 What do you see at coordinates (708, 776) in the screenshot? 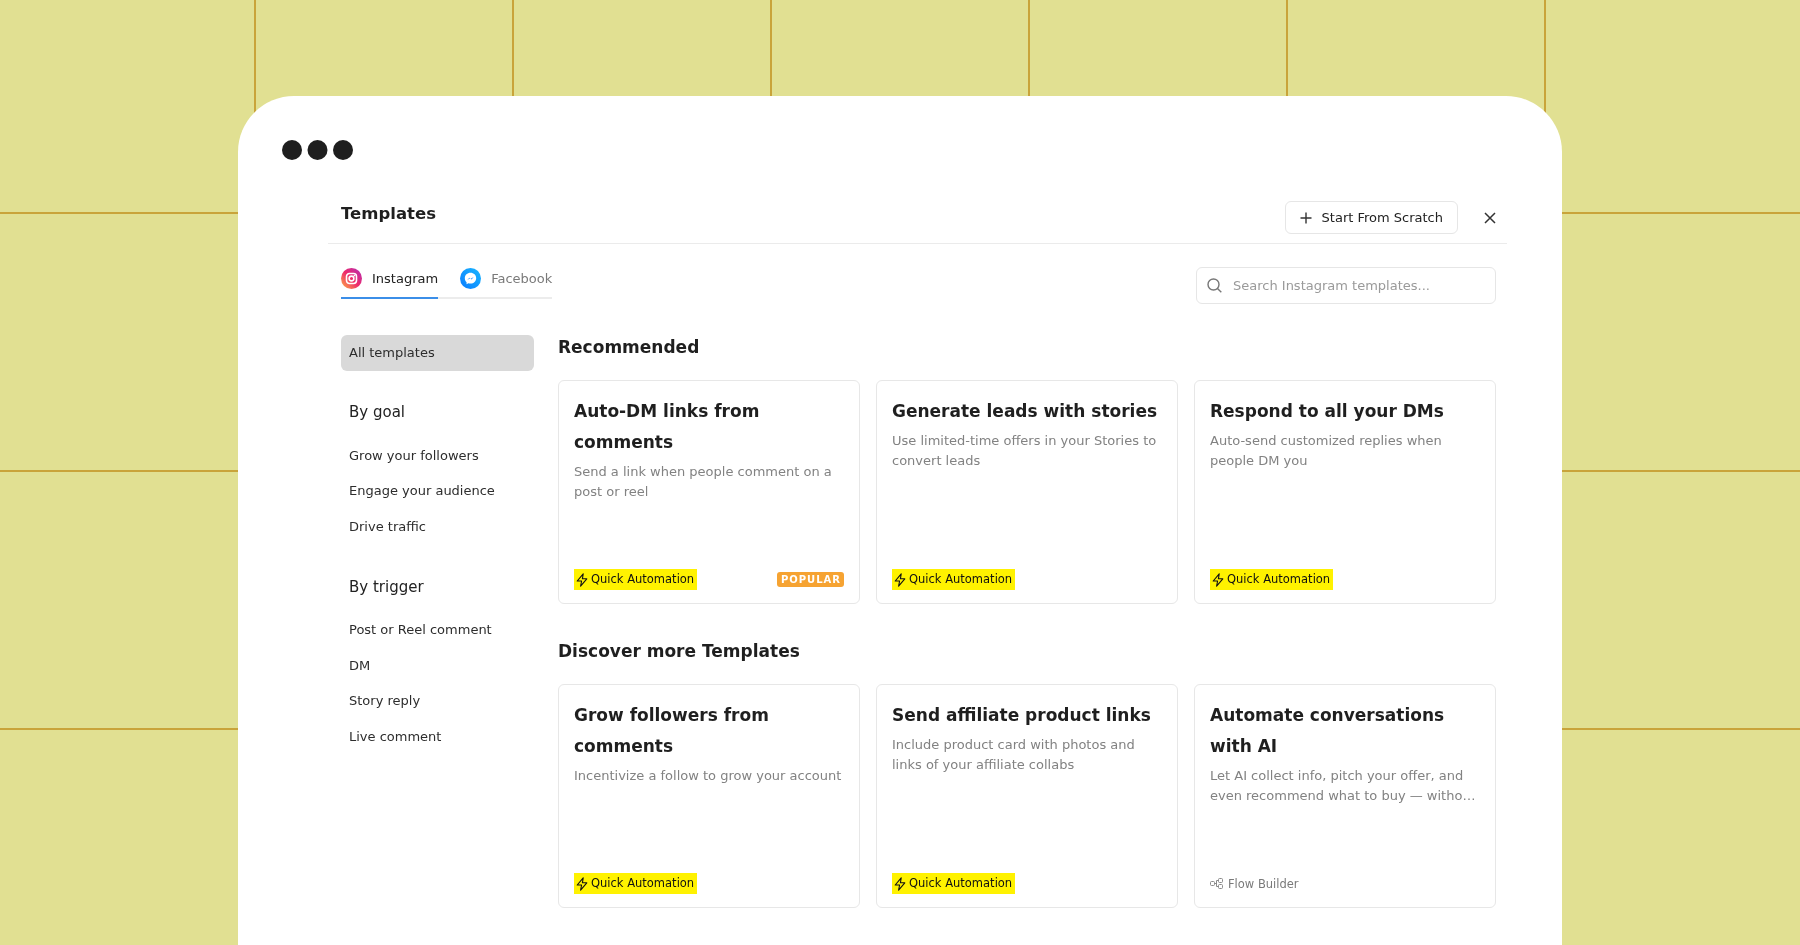
I see `card-description: Incentivize a follow to grow your account` at bounding box center [708, 776].